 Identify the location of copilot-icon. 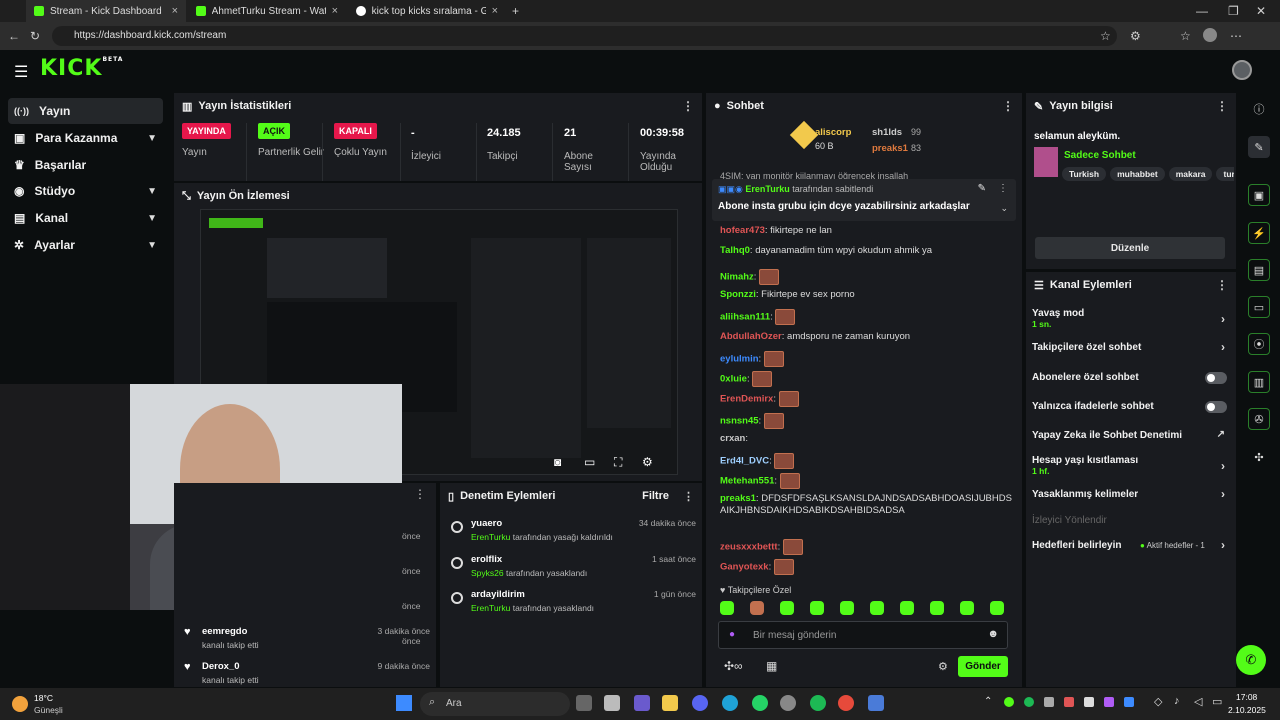
(642, 703).